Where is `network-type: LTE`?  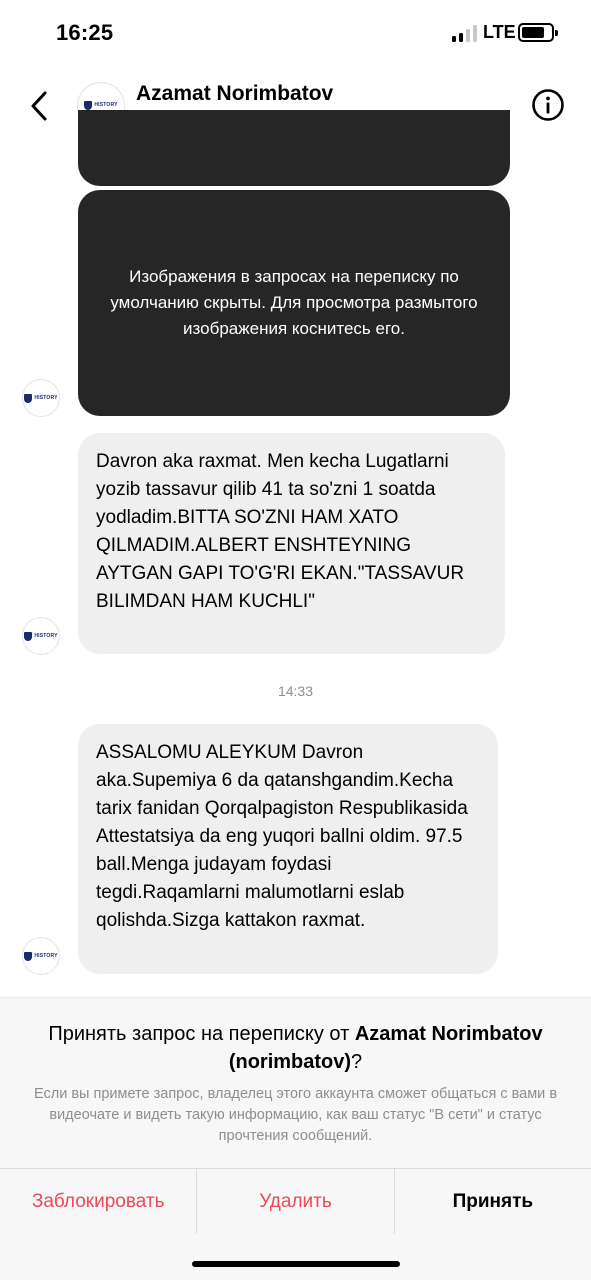 network-type: LTE is located at coordinates (499, 32).